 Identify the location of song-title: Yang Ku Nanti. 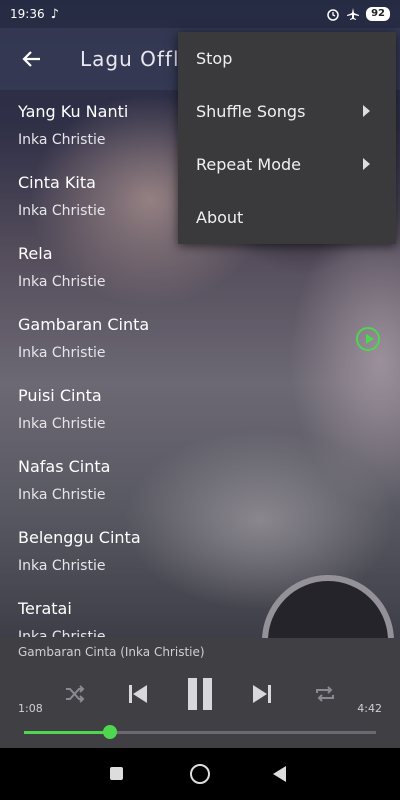
(73, 111).